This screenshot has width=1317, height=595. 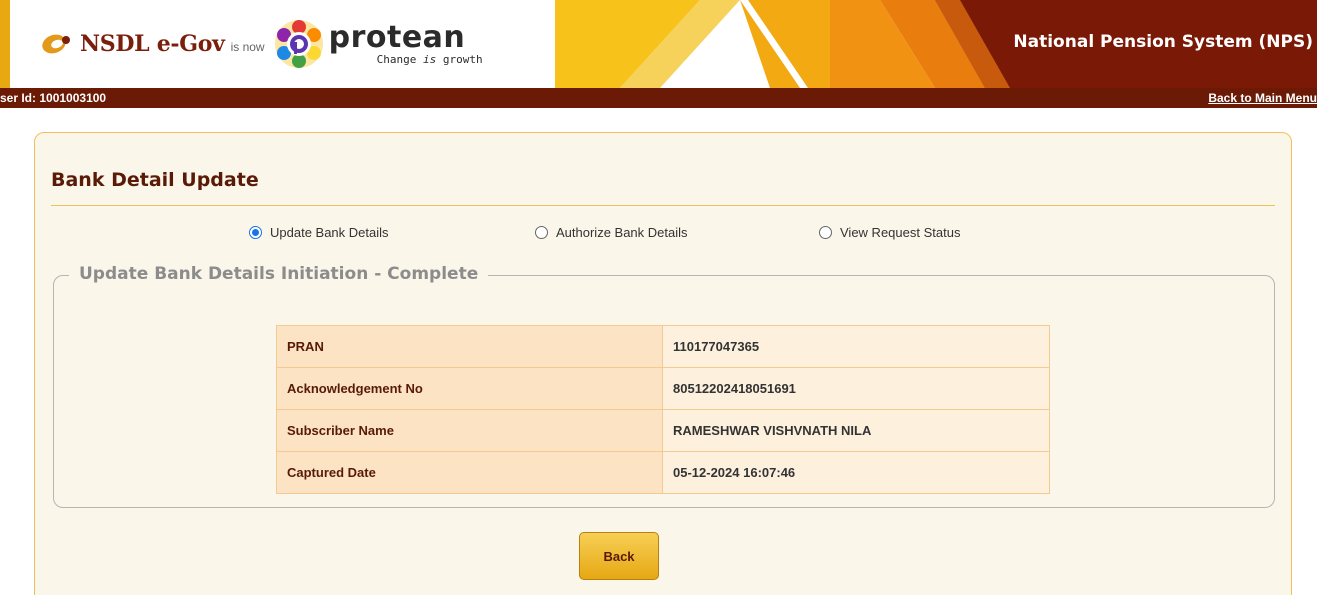 I want to click on radio-update-bank-details: Update Bank Details, so click(x=319, y=232).